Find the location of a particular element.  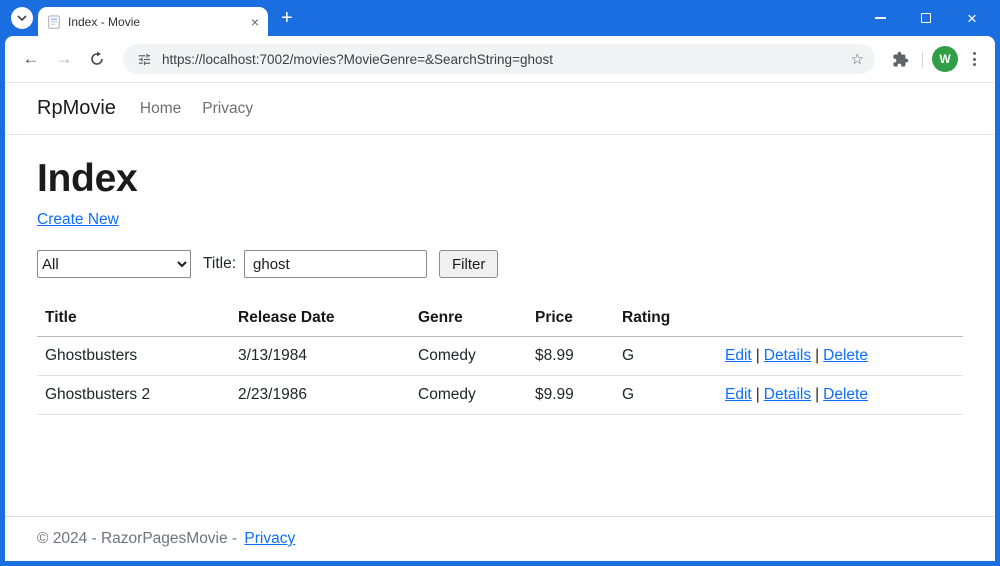

chevron-down-icon is located at coordinates (22, 18).